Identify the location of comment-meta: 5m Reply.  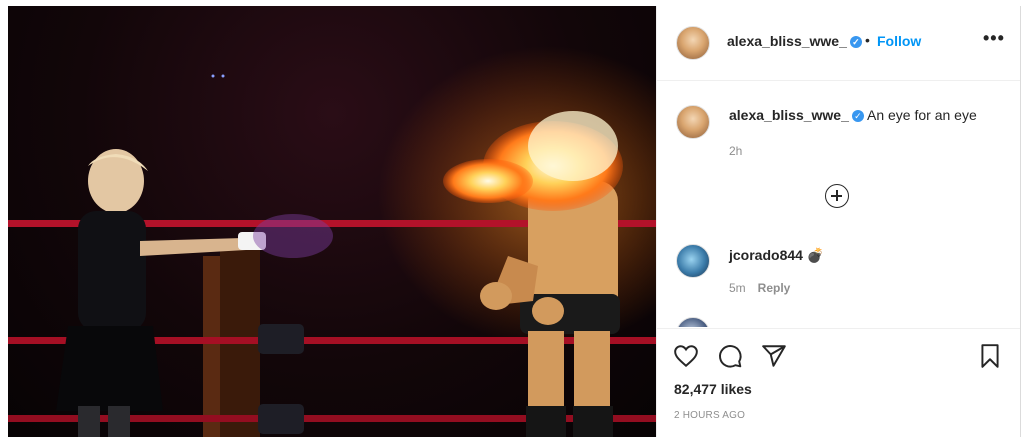
(759, 288).